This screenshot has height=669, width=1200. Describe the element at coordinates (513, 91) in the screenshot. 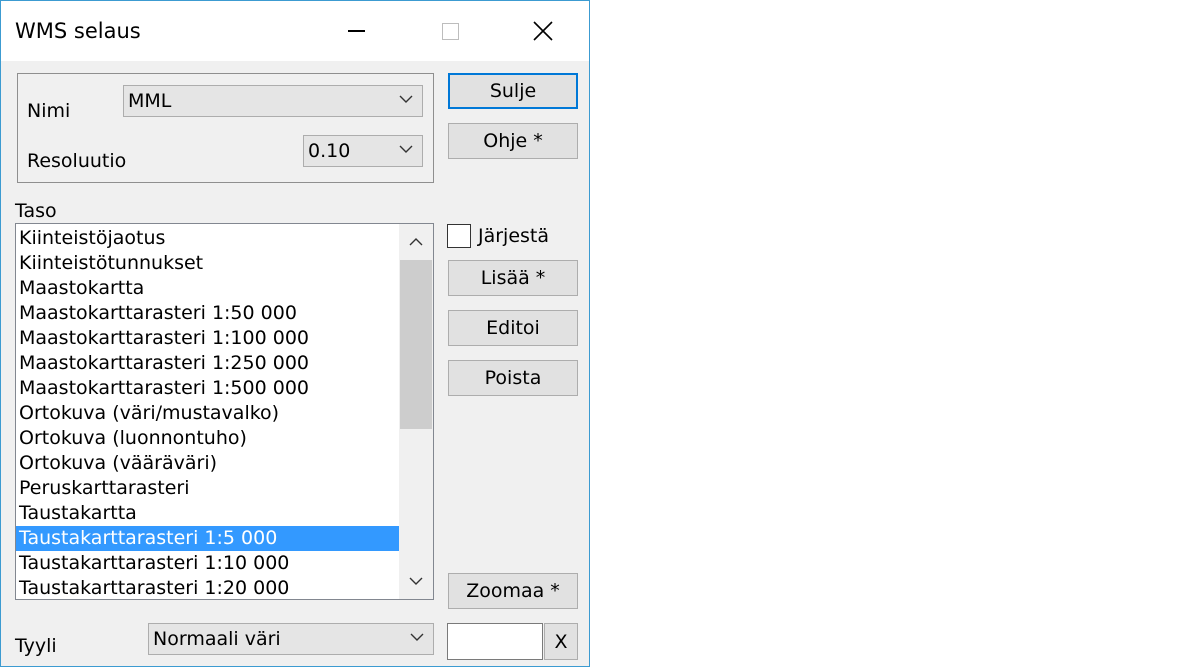

I see `close-button: Sulje` at that location.